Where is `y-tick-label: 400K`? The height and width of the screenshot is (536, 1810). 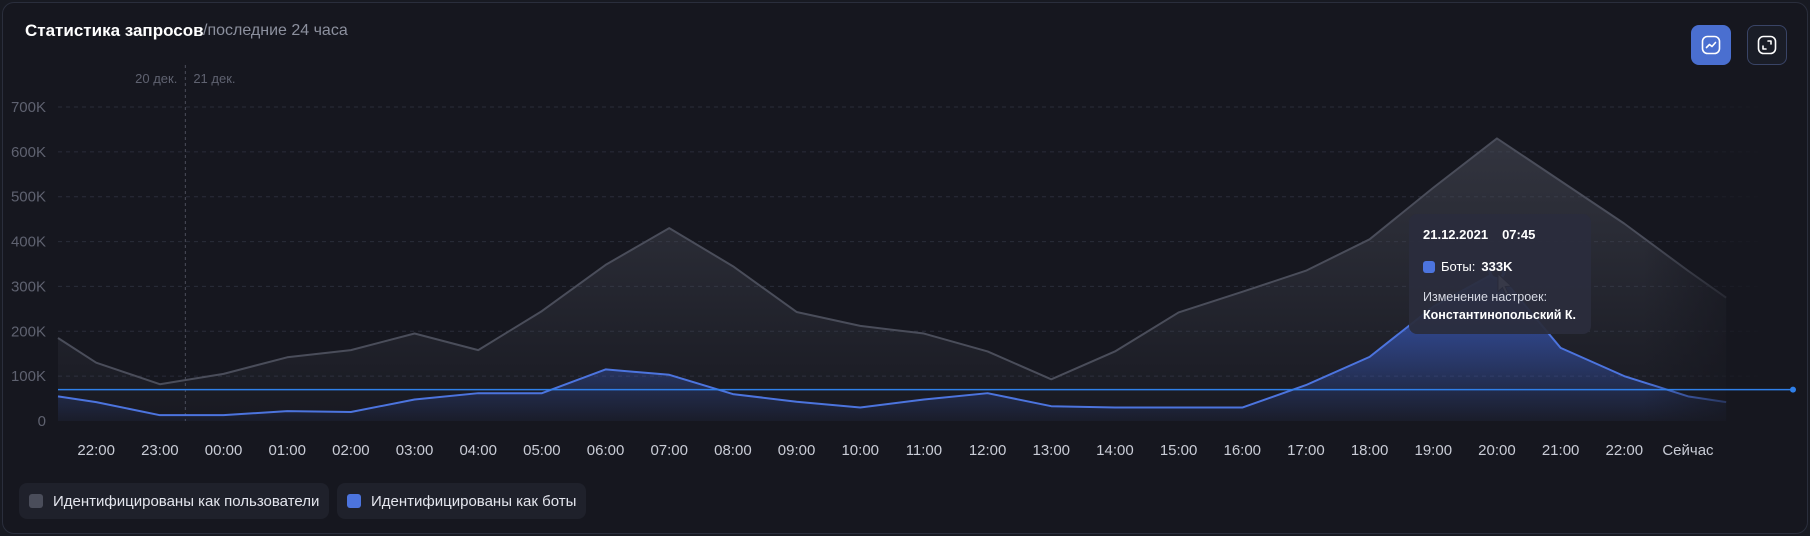 y-tick-label: 400K is located at coordinates (28, 242).